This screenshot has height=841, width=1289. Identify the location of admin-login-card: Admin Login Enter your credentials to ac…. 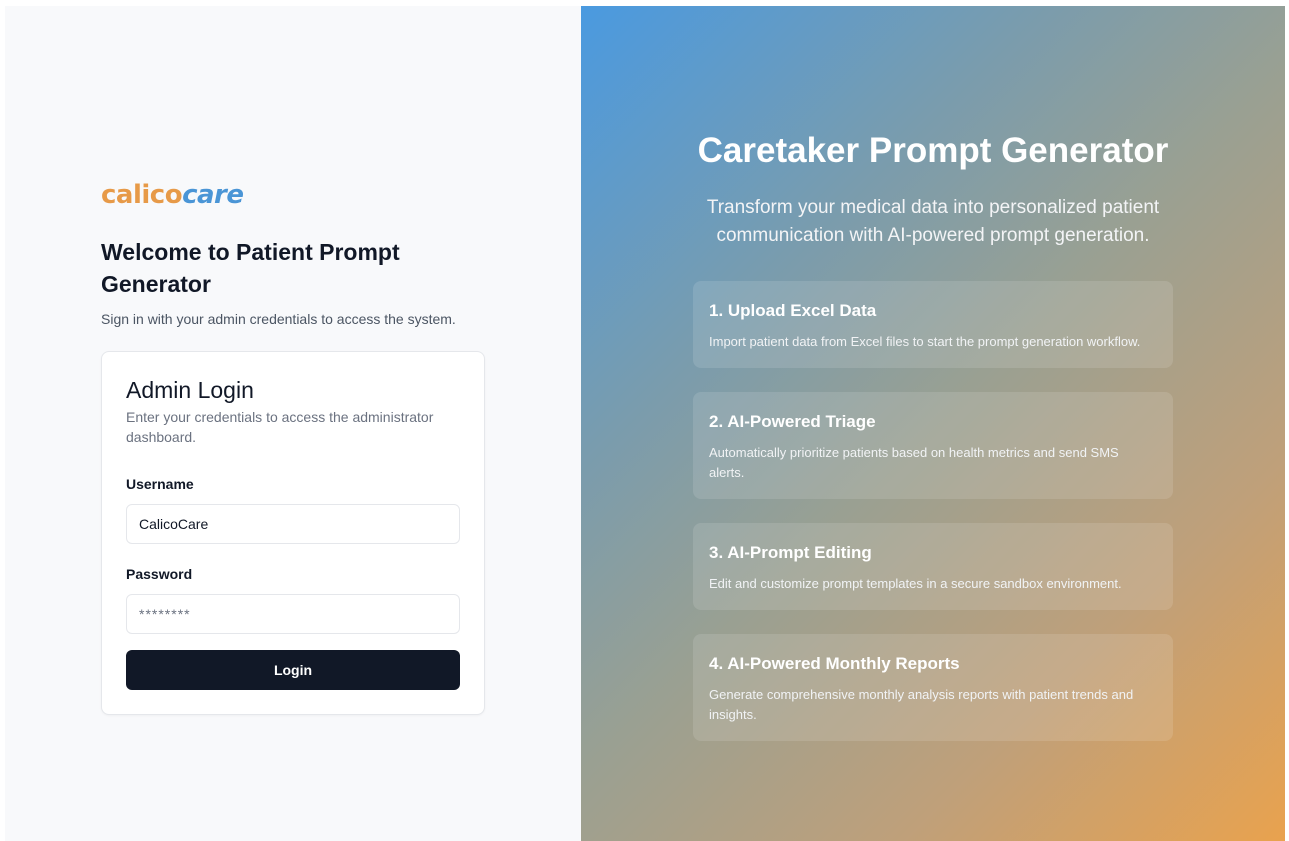
(293, 533).